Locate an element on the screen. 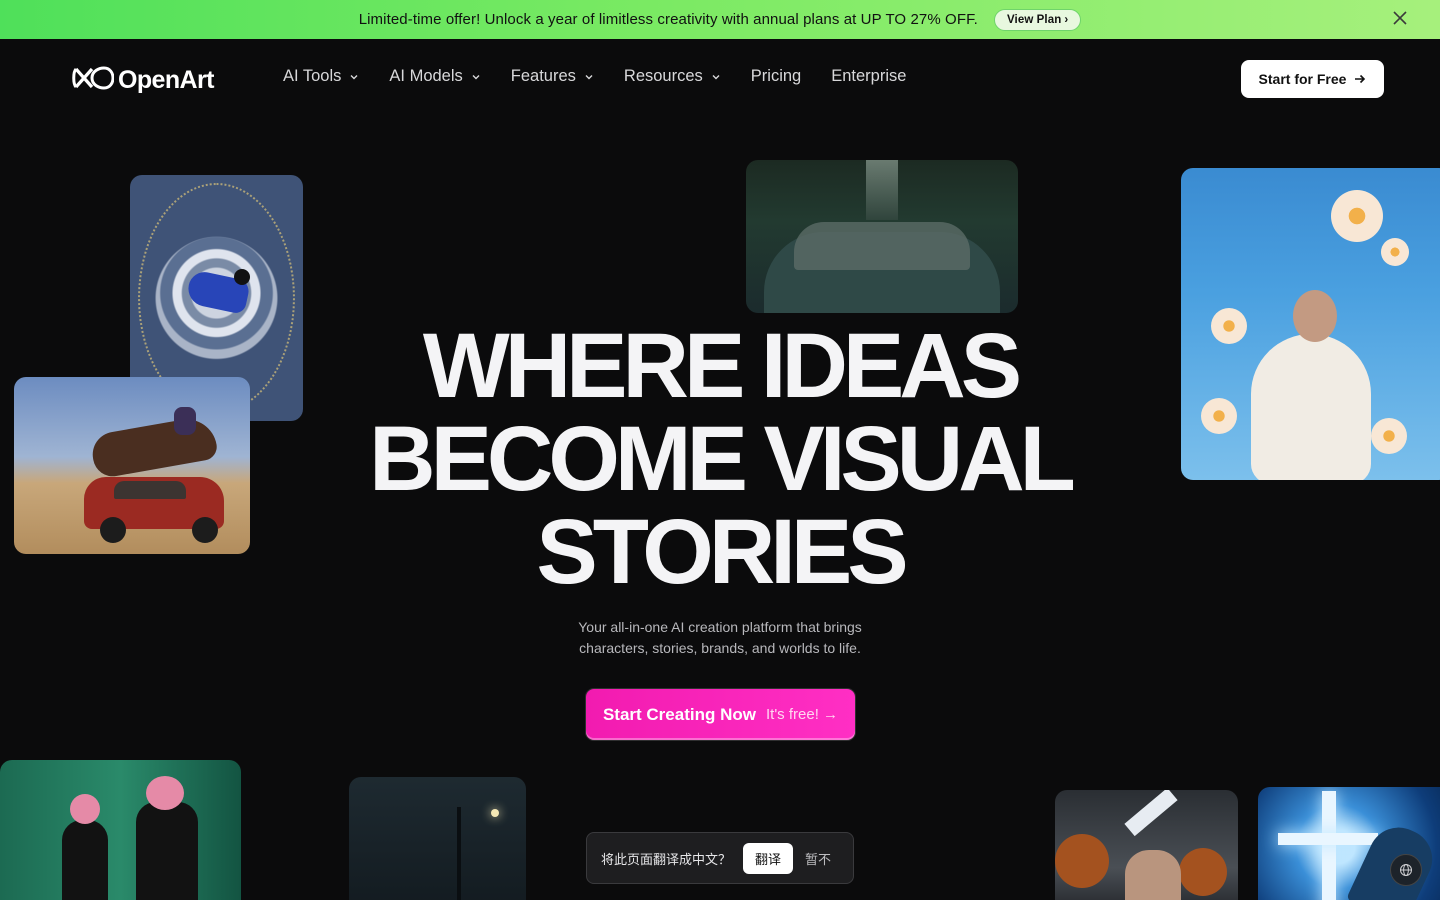  hero-title-line: BECOME VISUAL is located at coordinates (722, 459).